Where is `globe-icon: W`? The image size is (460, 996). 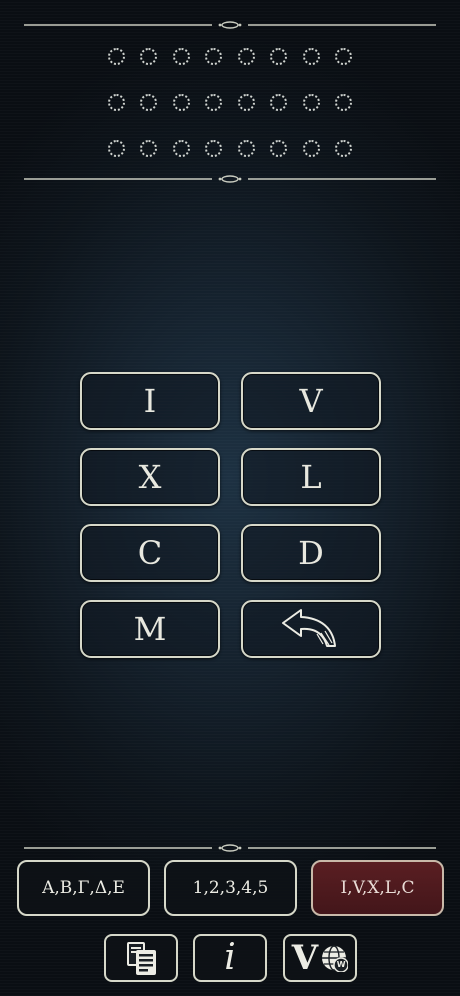 globe-icon: W is located at coordinates (334, 958).